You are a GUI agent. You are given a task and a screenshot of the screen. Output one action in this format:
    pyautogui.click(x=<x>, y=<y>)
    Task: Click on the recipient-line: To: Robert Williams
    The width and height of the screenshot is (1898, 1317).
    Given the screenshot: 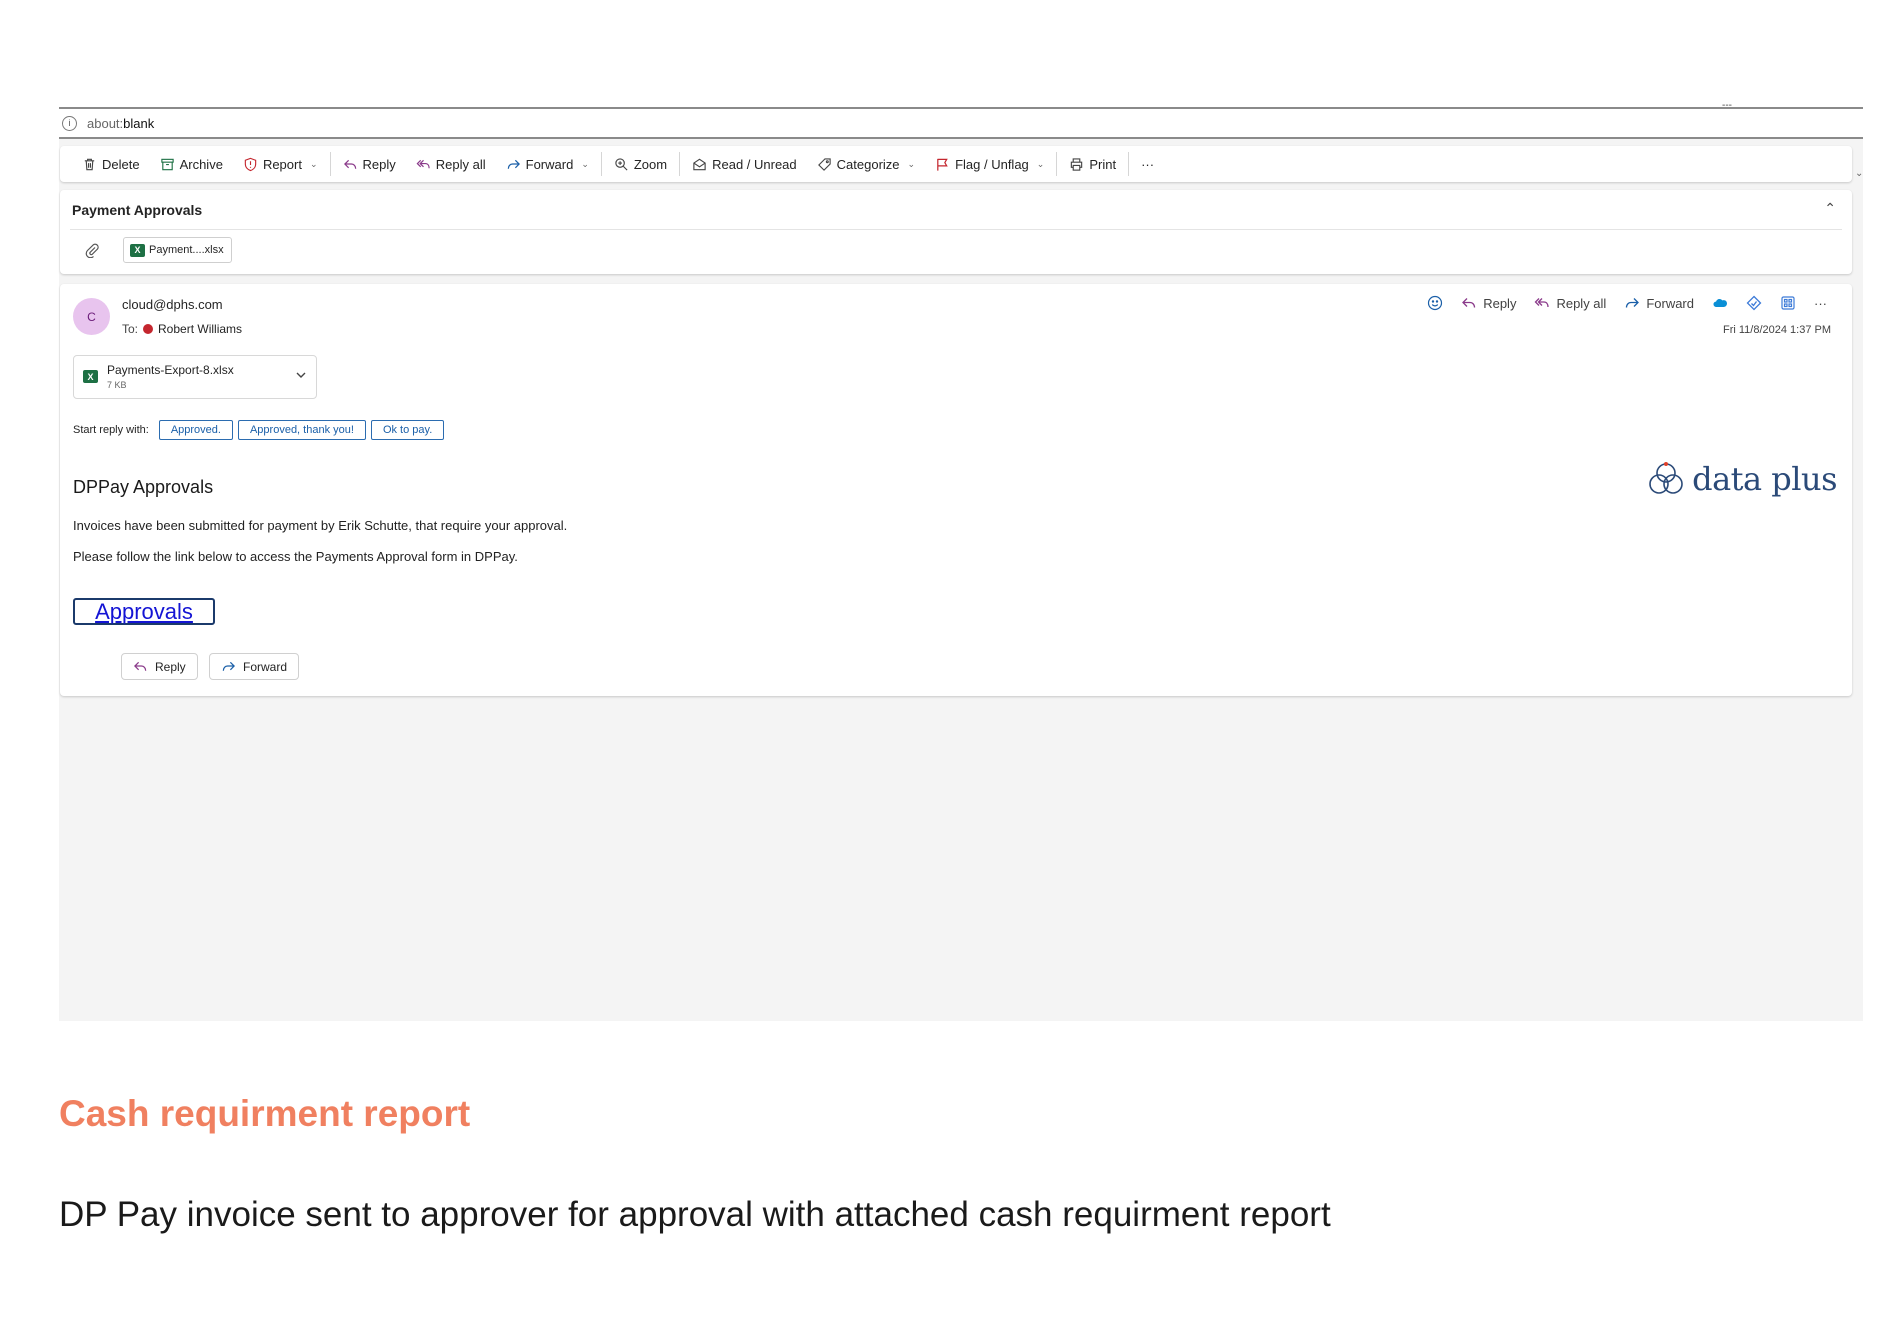 What is the action you would take?
    pyautogui.click(x=182, y=329)
    